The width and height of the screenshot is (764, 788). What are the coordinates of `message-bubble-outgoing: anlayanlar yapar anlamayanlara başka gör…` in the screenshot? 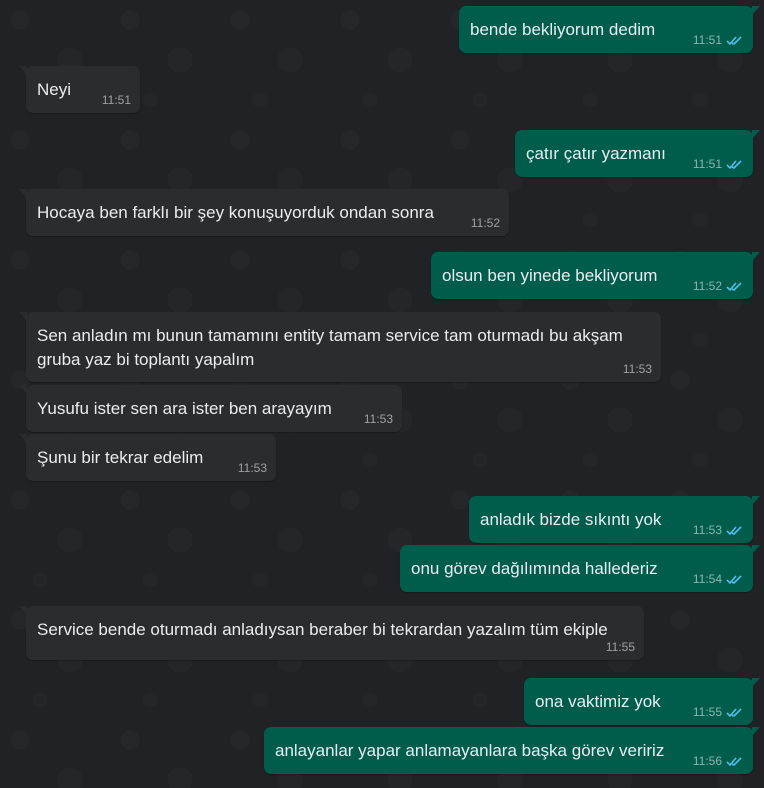 It's located at (512, 750).